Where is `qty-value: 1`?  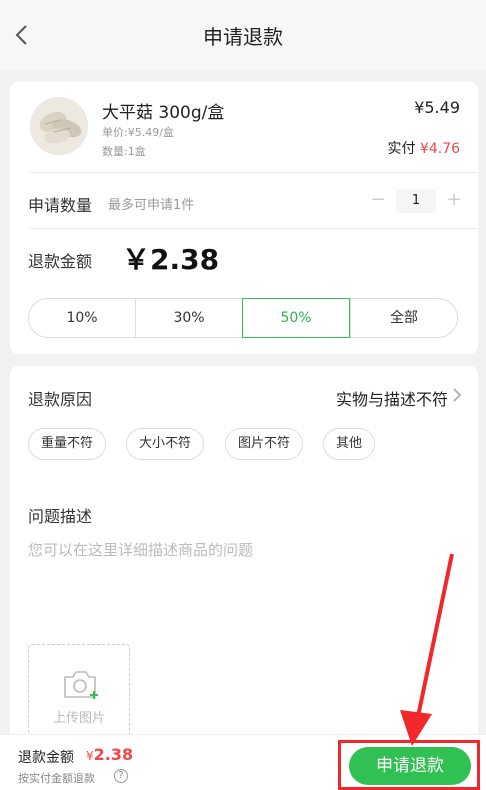
qty-value: 1 is located at coordinates (416, 201).